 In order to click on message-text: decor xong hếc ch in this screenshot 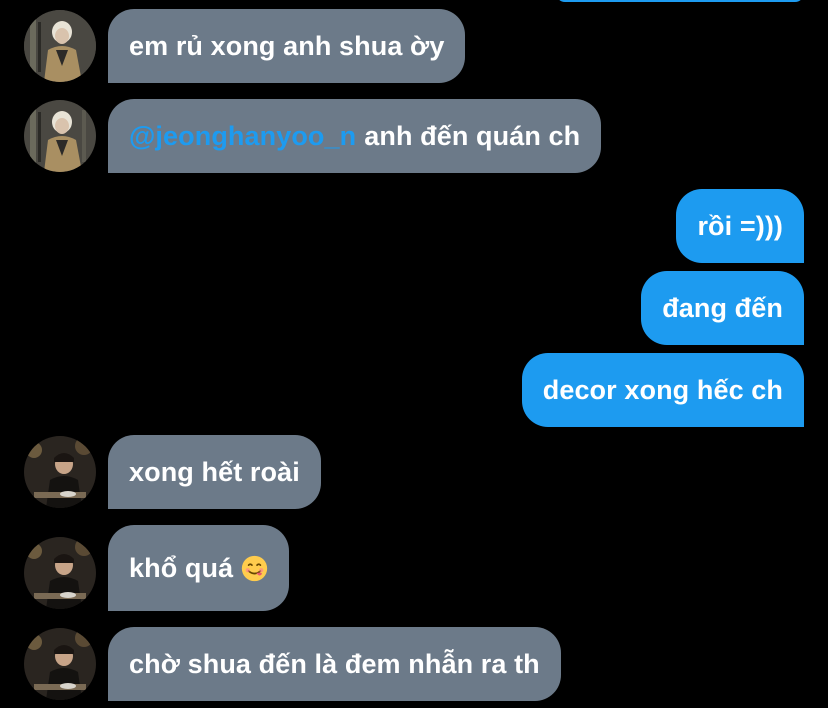, I will do `click(662, 389)`.